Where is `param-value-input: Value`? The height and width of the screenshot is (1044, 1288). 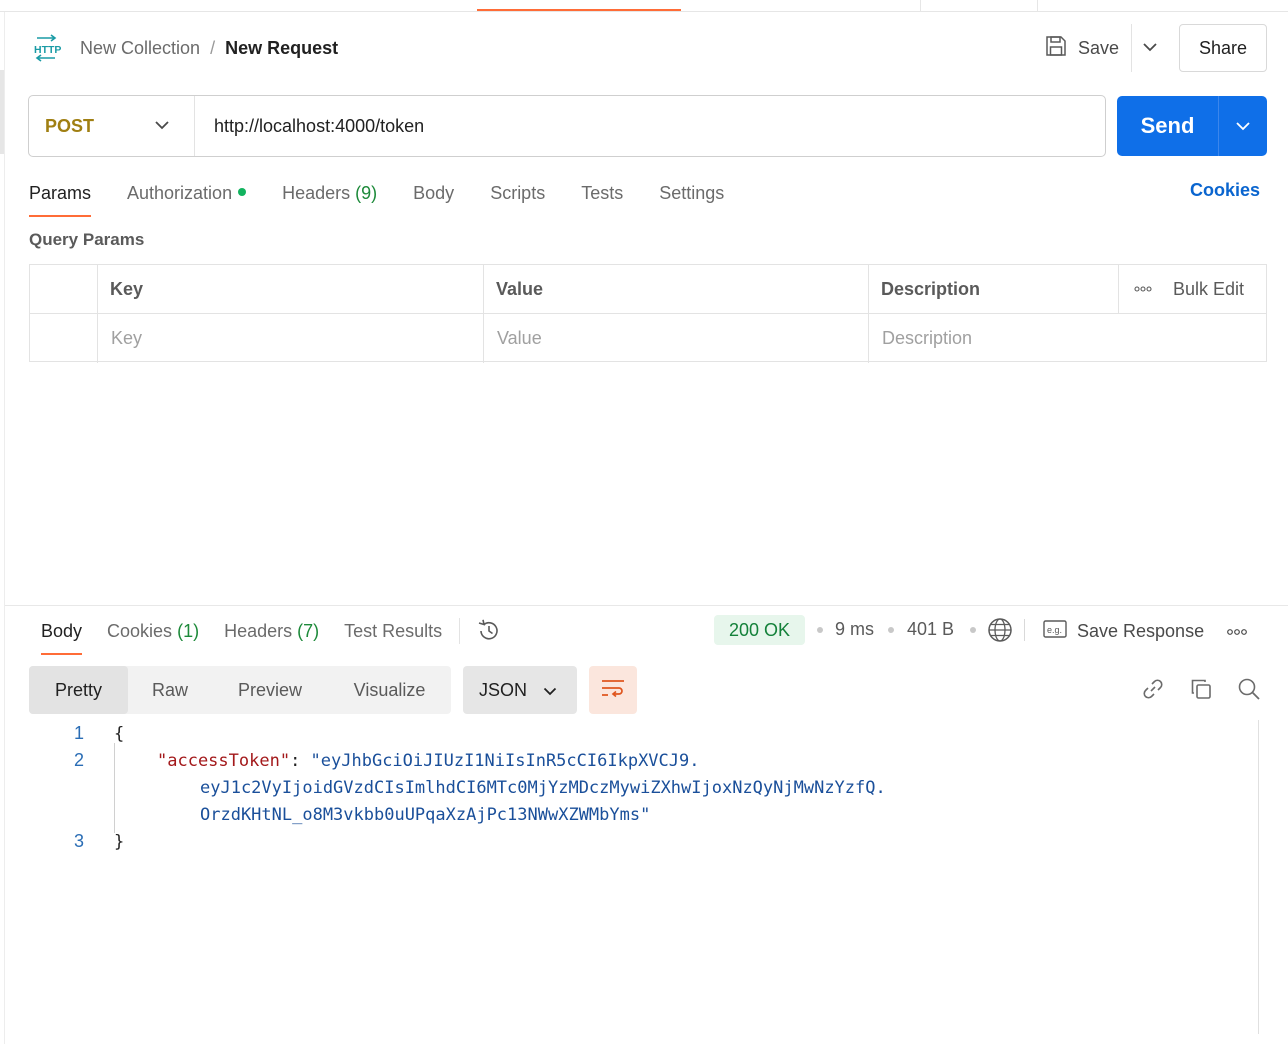
param-value-input: Value is located at coordinates (519, 338).